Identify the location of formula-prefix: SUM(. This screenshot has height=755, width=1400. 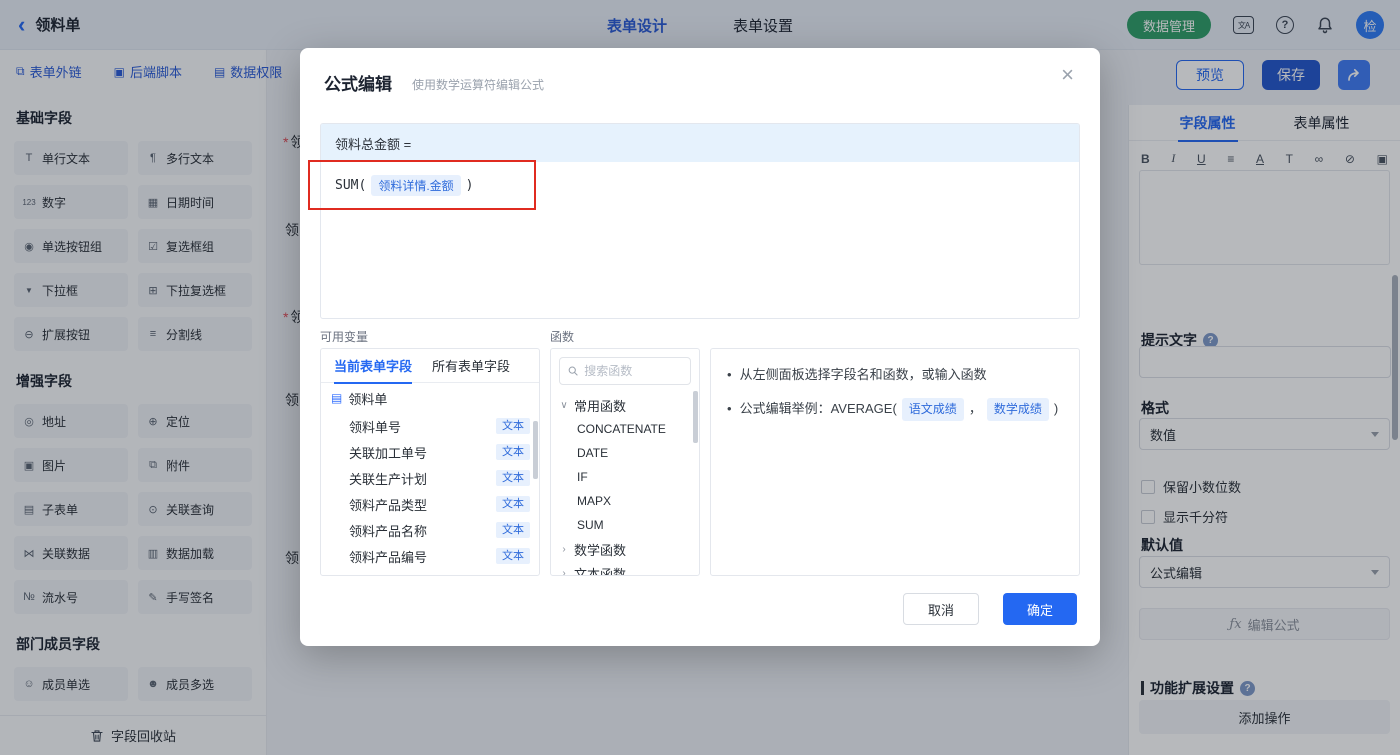
(351, 185).